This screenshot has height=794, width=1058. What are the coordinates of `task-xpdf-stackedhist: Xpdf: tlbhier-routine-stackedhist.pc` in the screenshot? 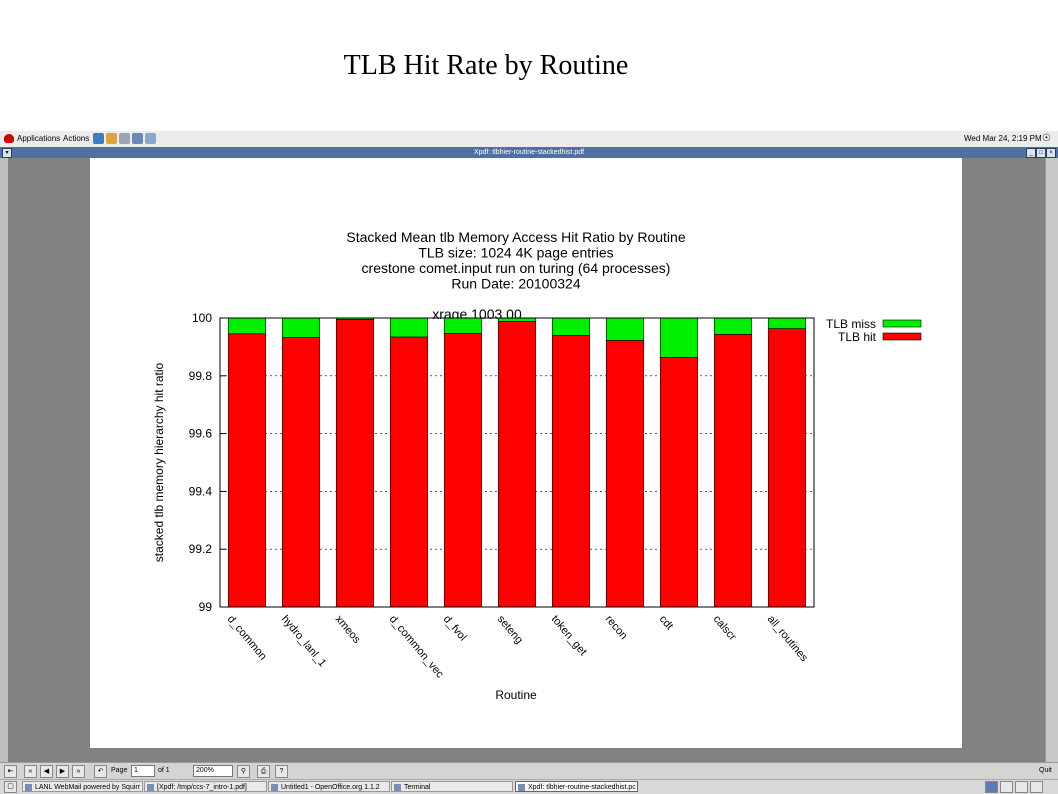 It's located at (576, 786).